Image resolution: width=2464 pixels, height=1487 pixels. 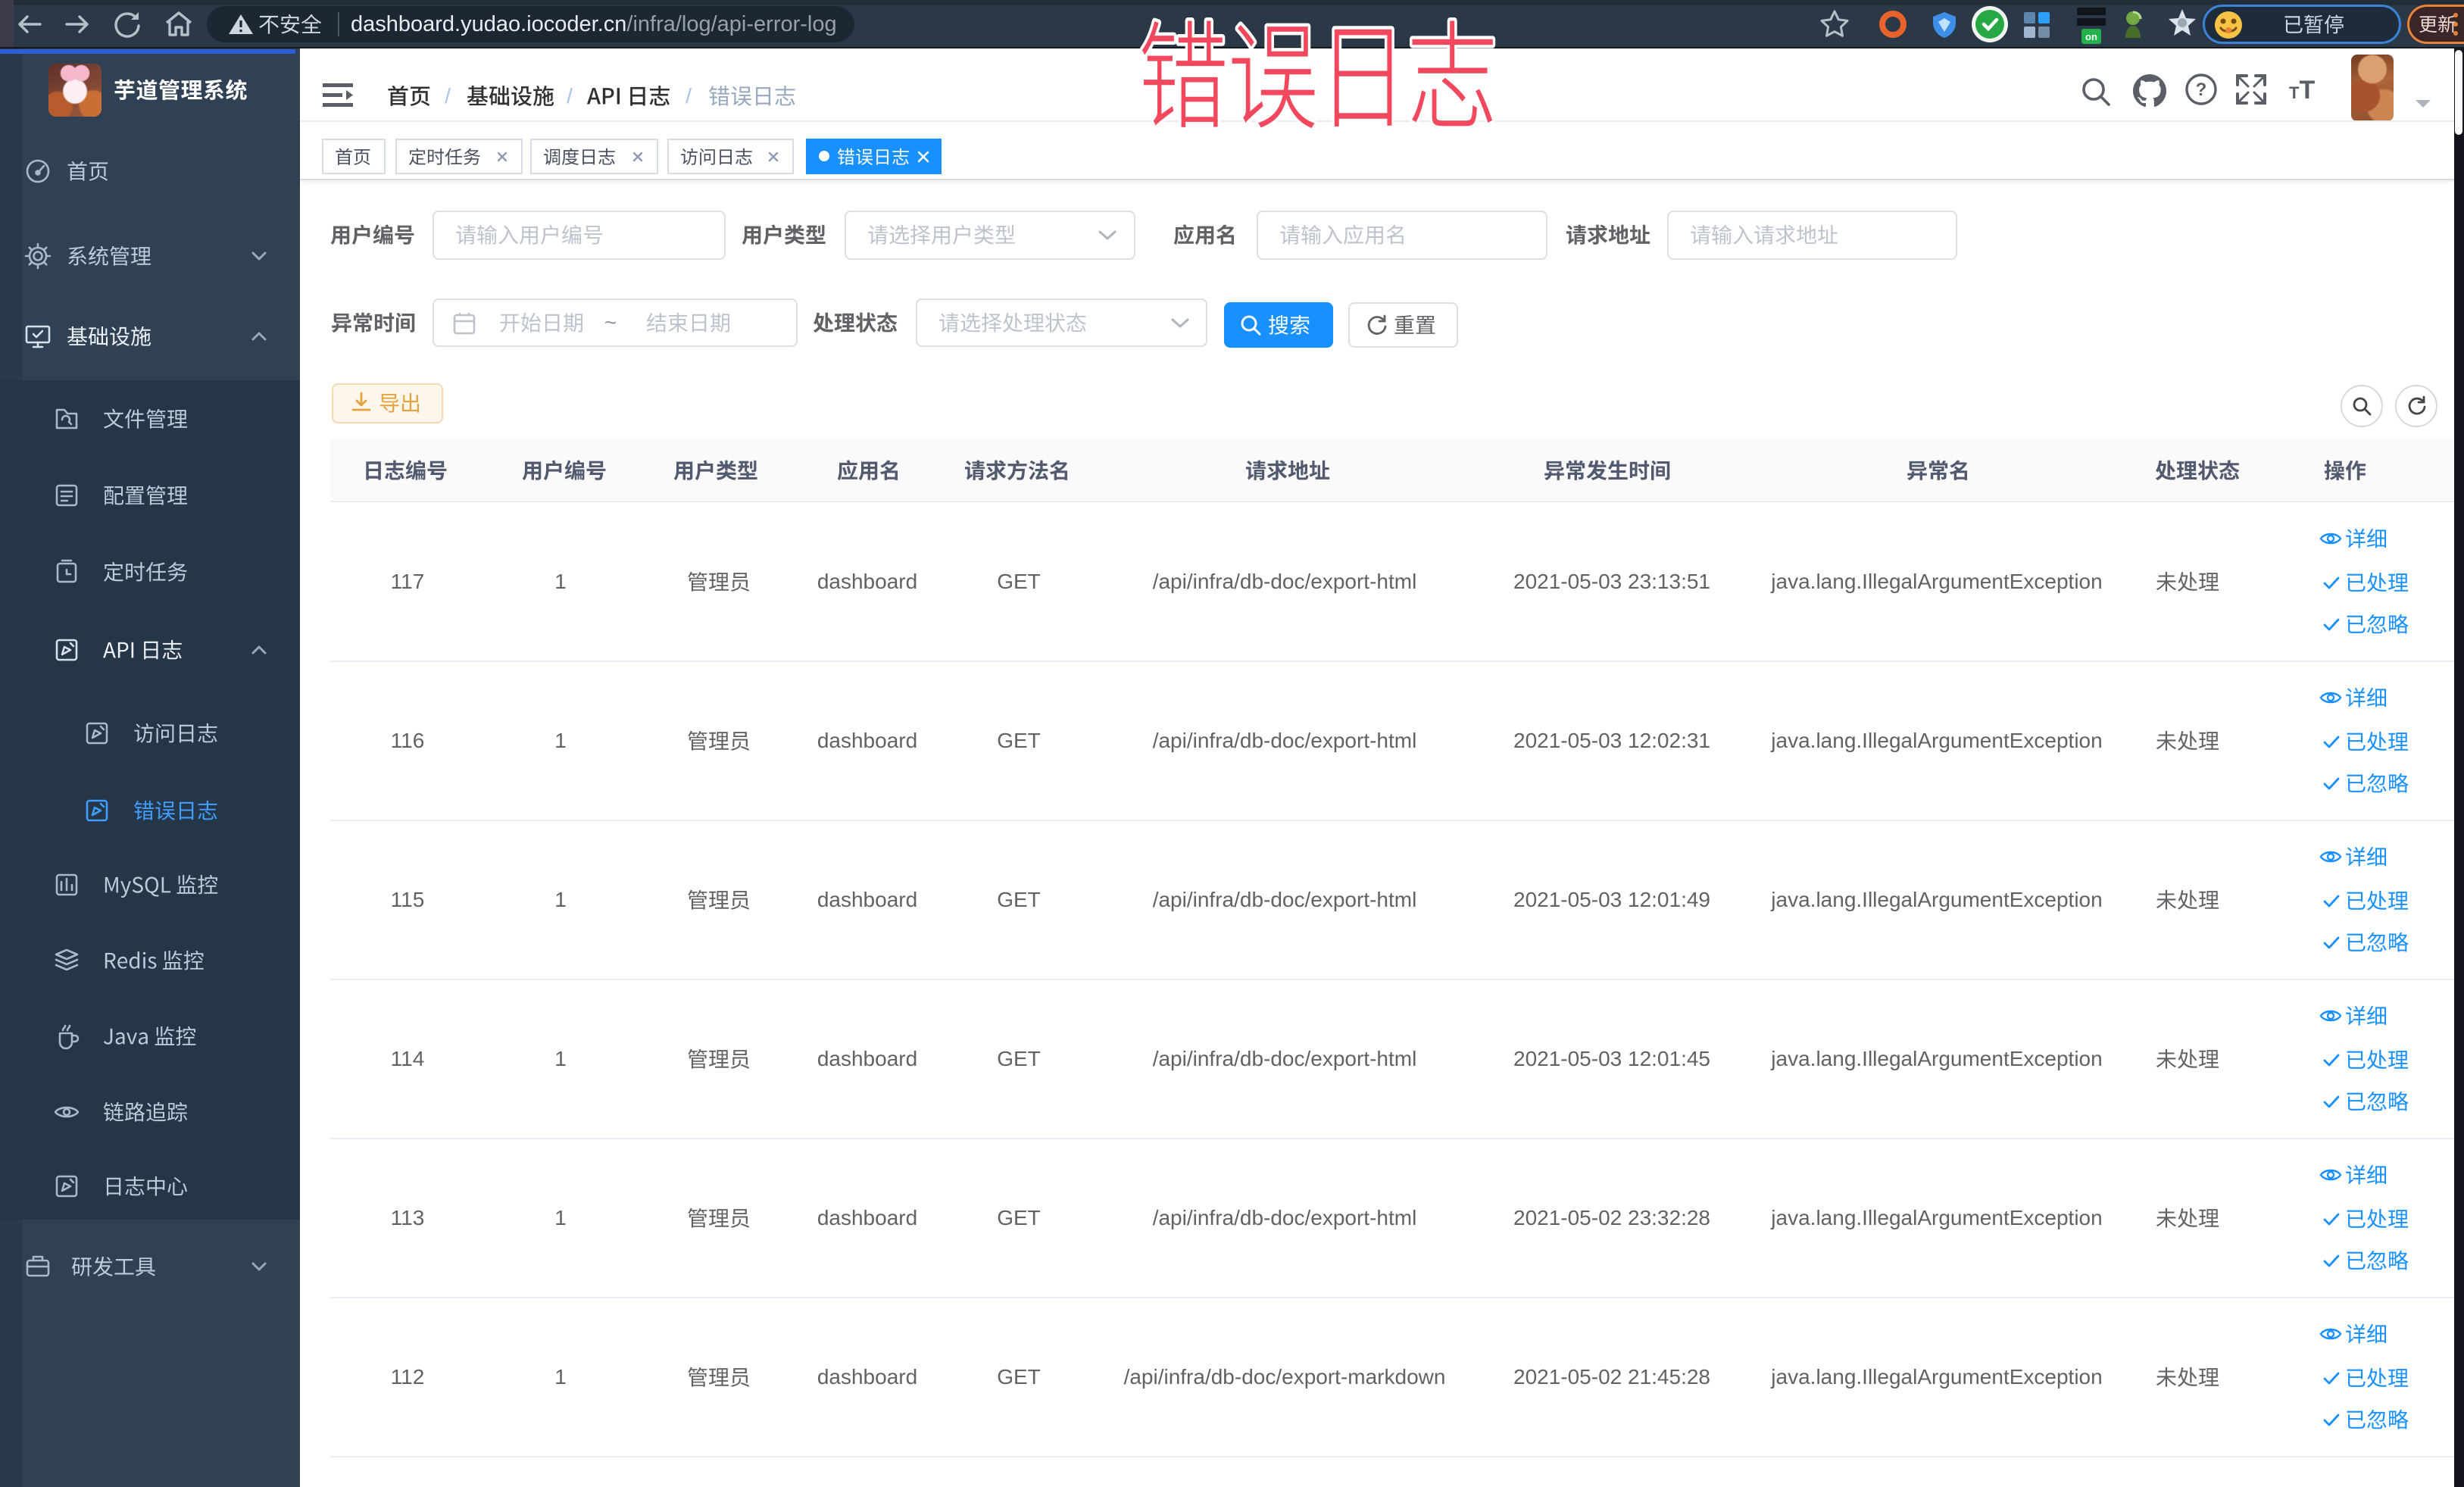 I want to click on svg-text: on, so click(x=2091, y=36).